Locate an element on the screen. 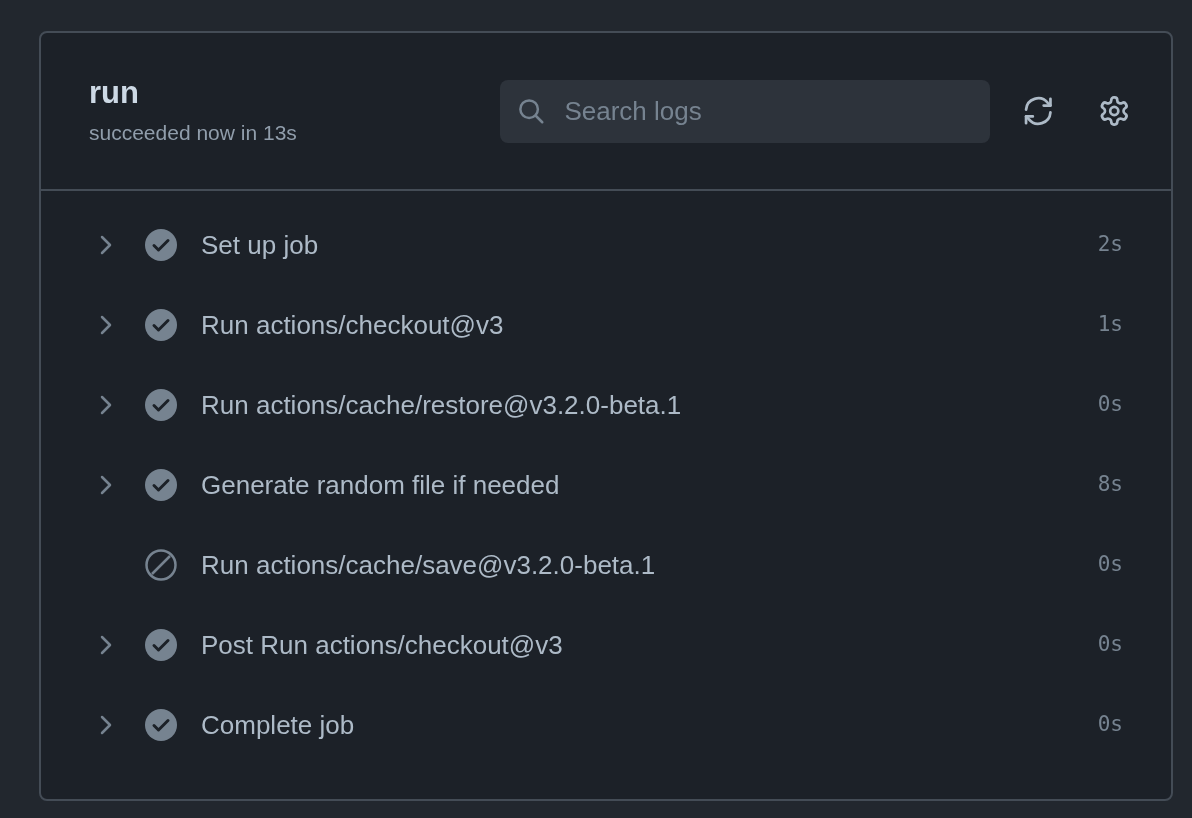 Image resolution: width=1192 pixels, height=818 pixels. step-name: Set up job is located at coordinates (260, 245).